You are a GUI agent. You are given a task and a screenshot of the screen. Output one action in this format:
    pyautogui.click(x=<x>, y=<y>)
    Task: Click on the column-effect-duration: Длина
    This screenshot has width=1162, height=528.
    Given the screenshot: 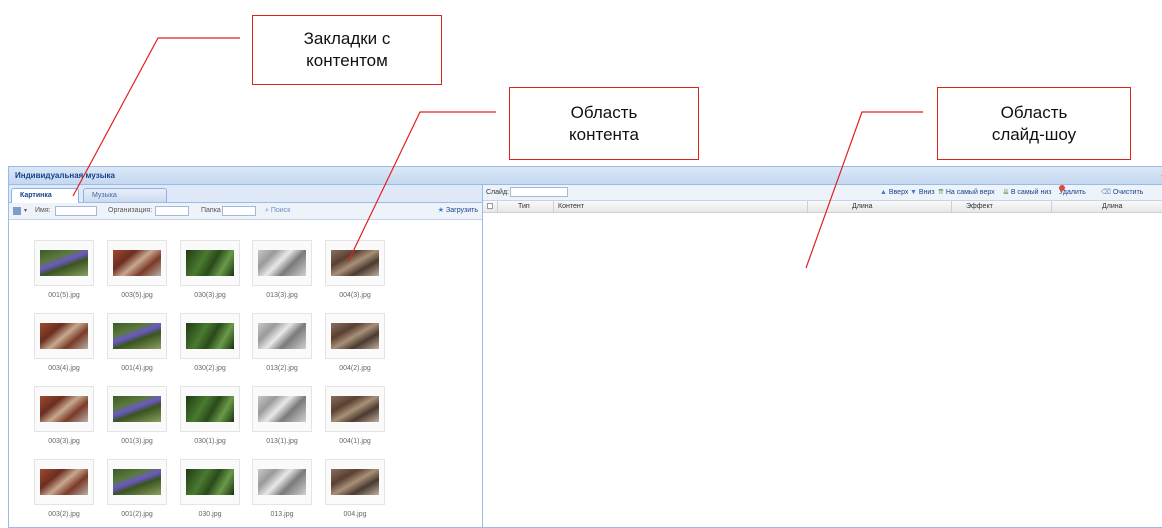 What is the action you would take?
    pyautogui.click(x=1106, y=206)
    